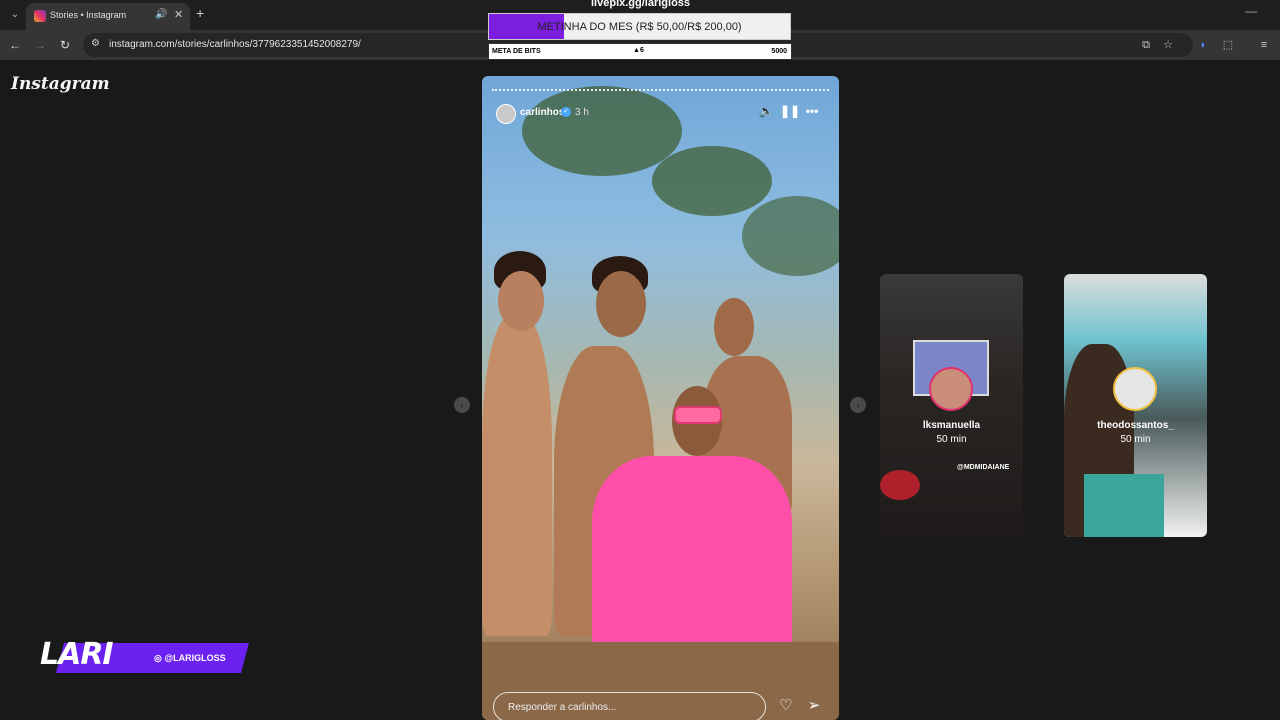 The image size is (1280, 720). Describe the element at coordinates (65, 45) in the screenshot. I see `reload-icon: ↻` at that location.